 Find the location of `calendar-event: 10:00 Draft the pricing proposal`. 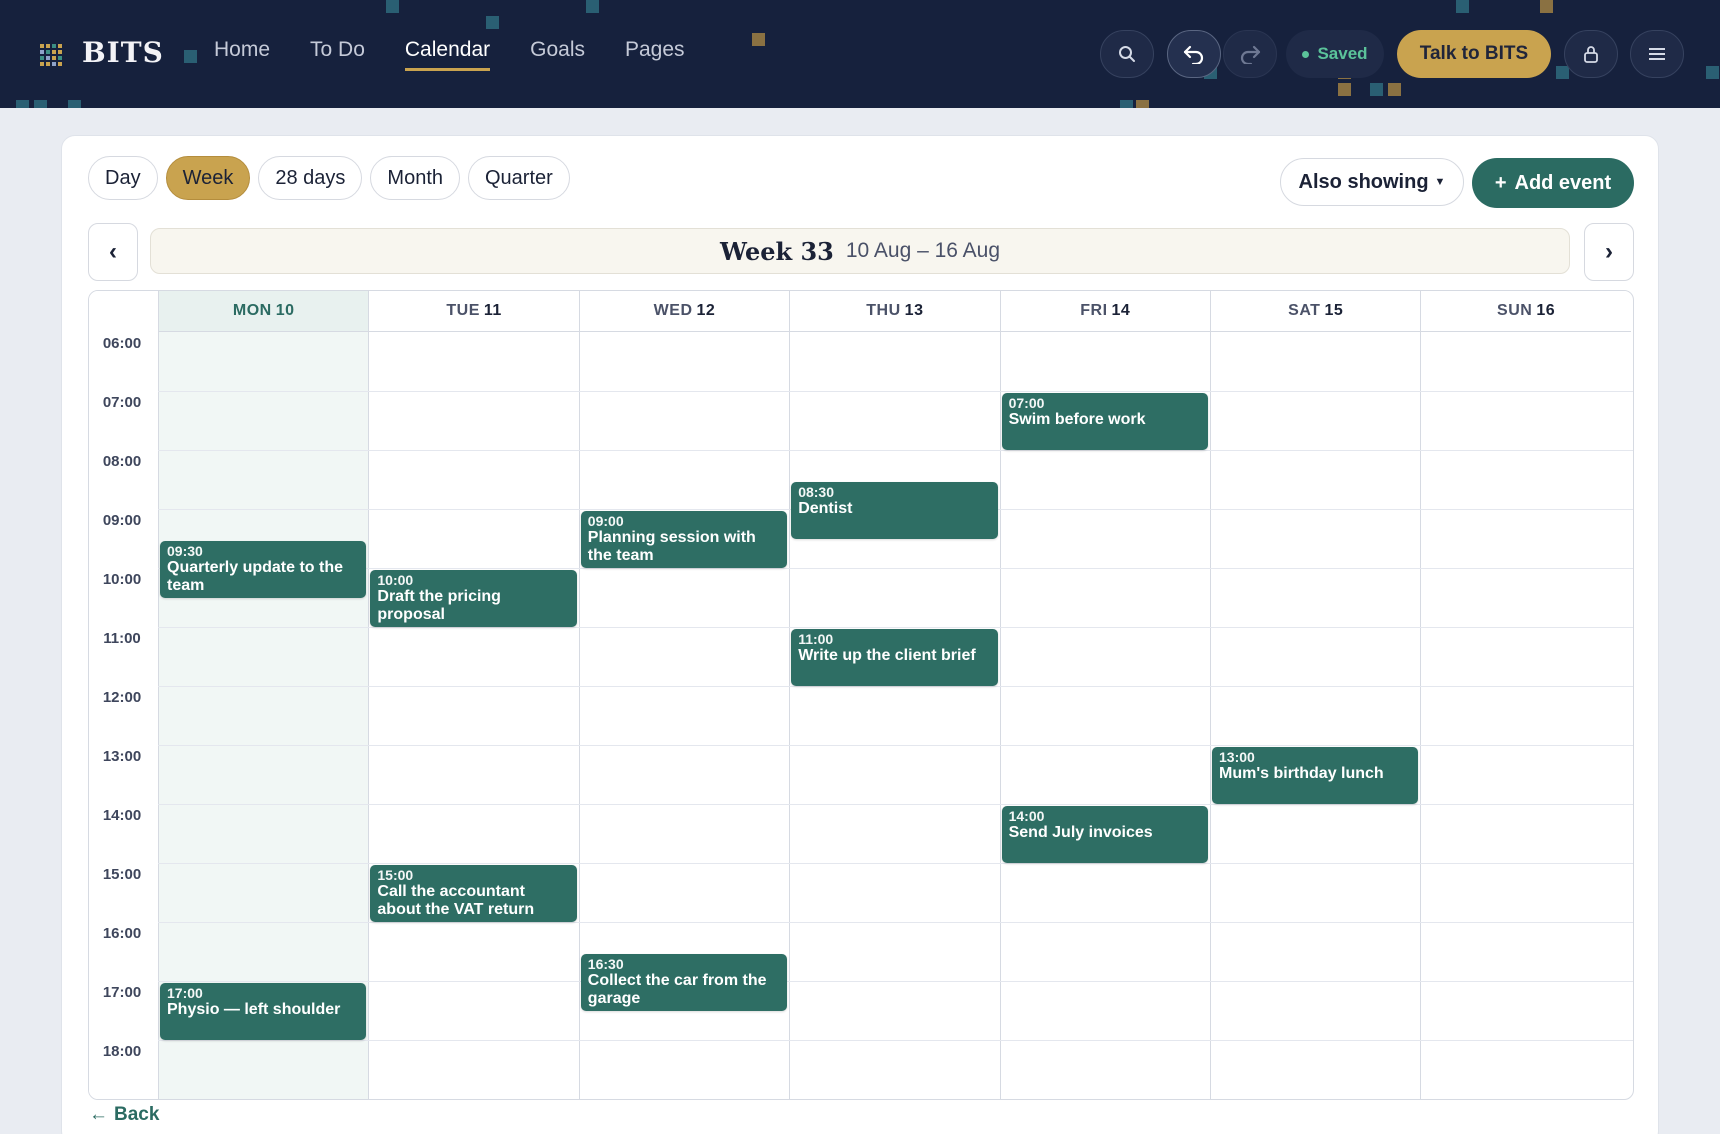

calendar-event: 10:00 Draft the pricing proposal is located at coordinates (473, 598).